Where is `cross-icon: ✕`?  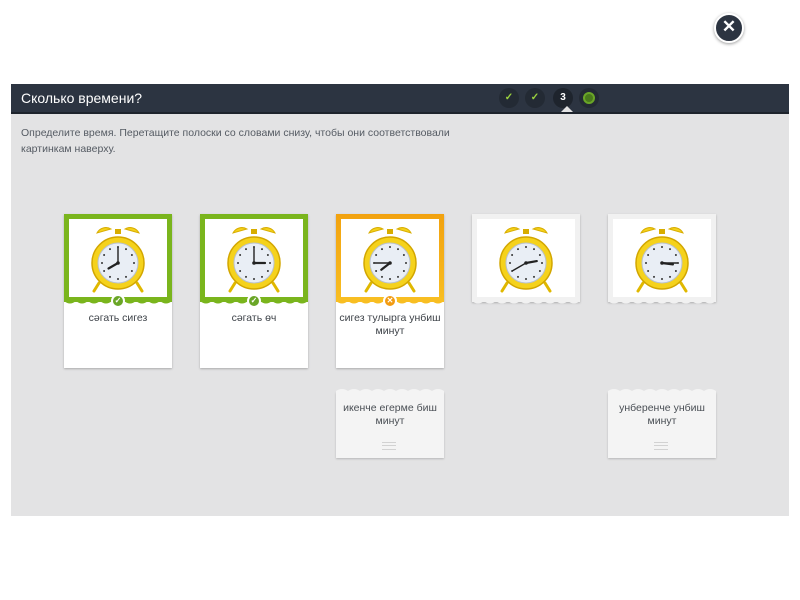 cross-icon: ✕ is located at coordinates (390, 301).